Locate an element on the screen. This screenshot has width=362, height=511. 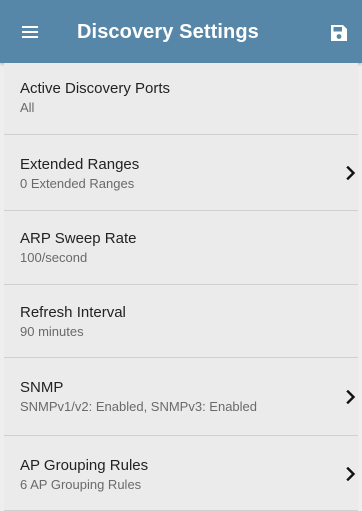
setting-title: Refresh Interval is located at coordinates (73, 312).